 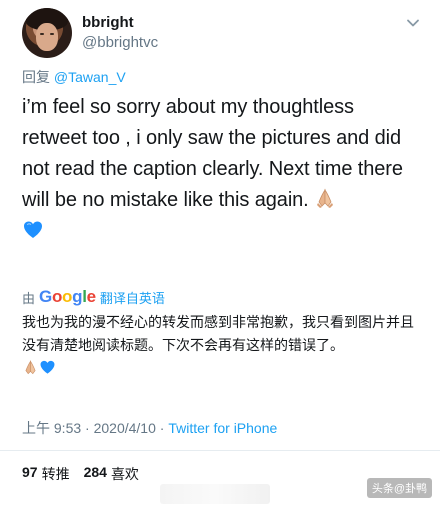 I want to click on blurred-region, so click(x=215, y=494).